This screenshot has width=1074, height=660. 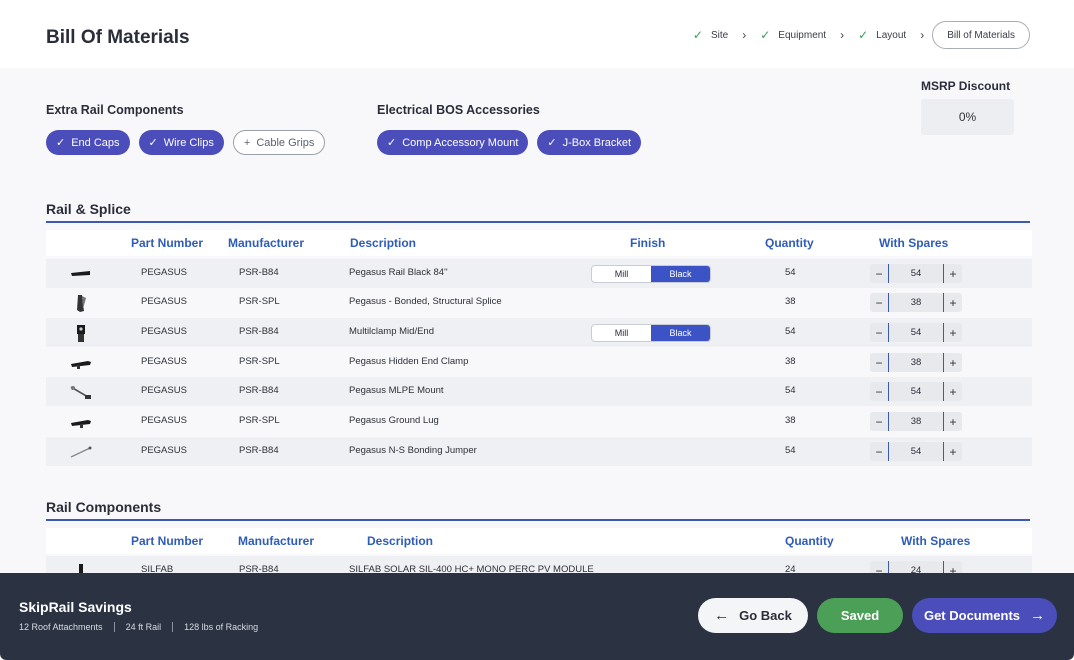 What do you see at coordinates (95, 142) in the screenshot?
I see `chip-label: End Caps` at bounding box center [95, 142].